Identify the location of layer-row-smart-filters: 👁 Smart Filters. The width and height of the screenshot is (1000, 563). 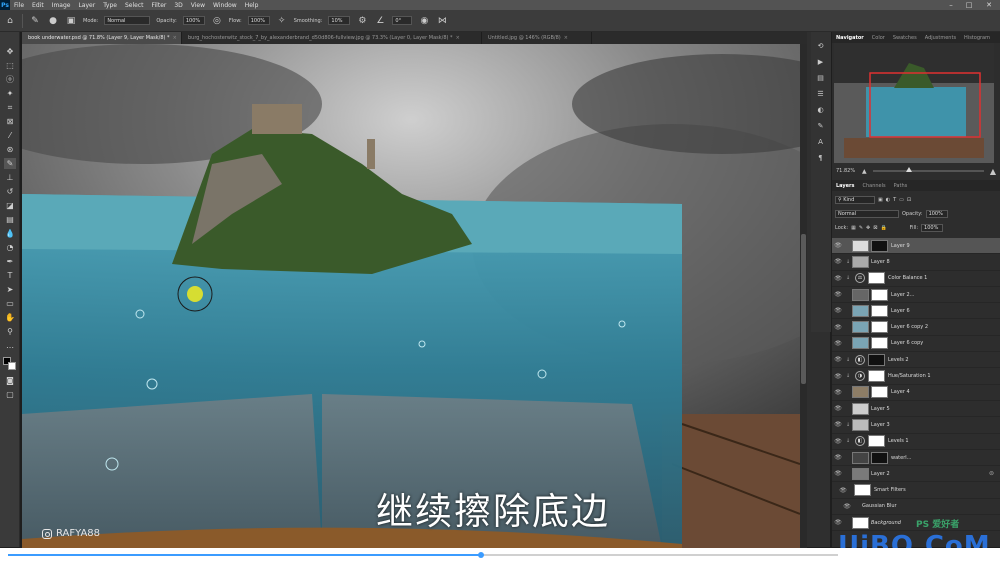
(916, 490).